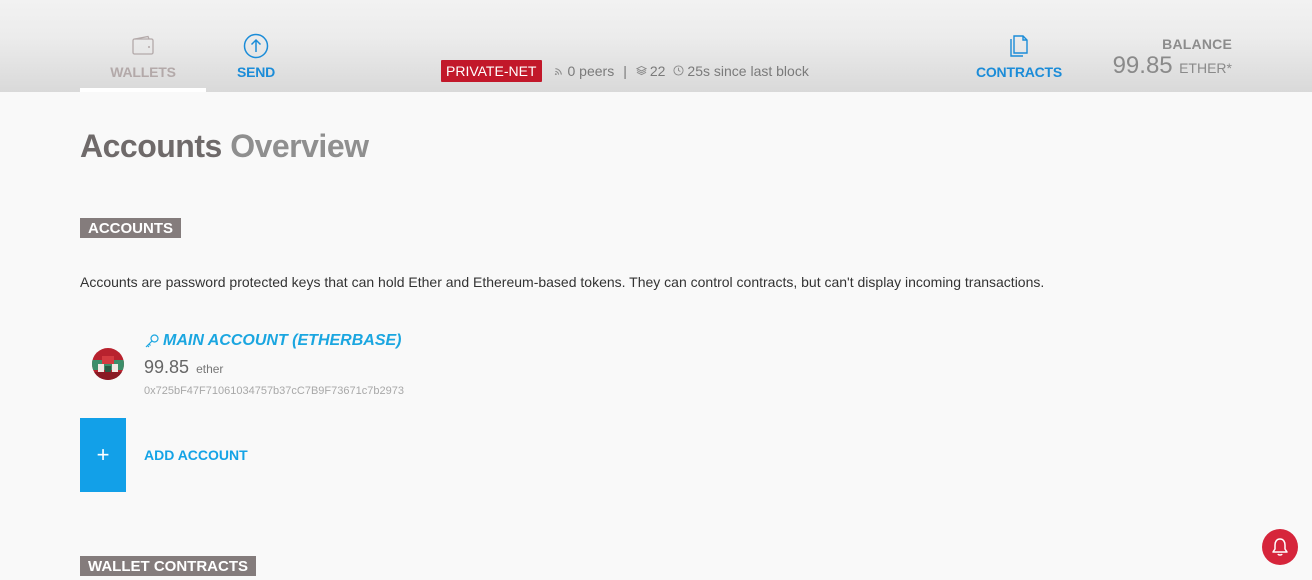 The width and height of the screenshot is (1312, 580). I want to click on plus-icon: +, so click(103, 455).